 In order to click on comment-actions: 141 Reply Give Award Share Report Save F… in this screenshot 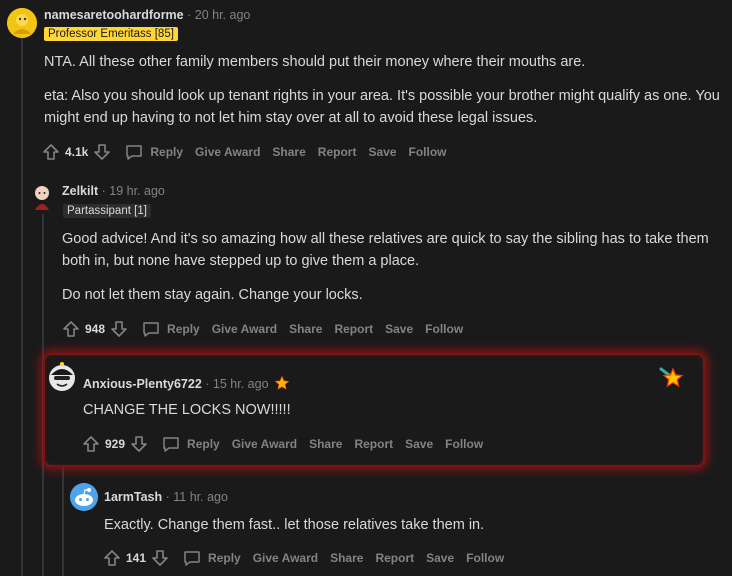, I will do `click(303, 558)`.